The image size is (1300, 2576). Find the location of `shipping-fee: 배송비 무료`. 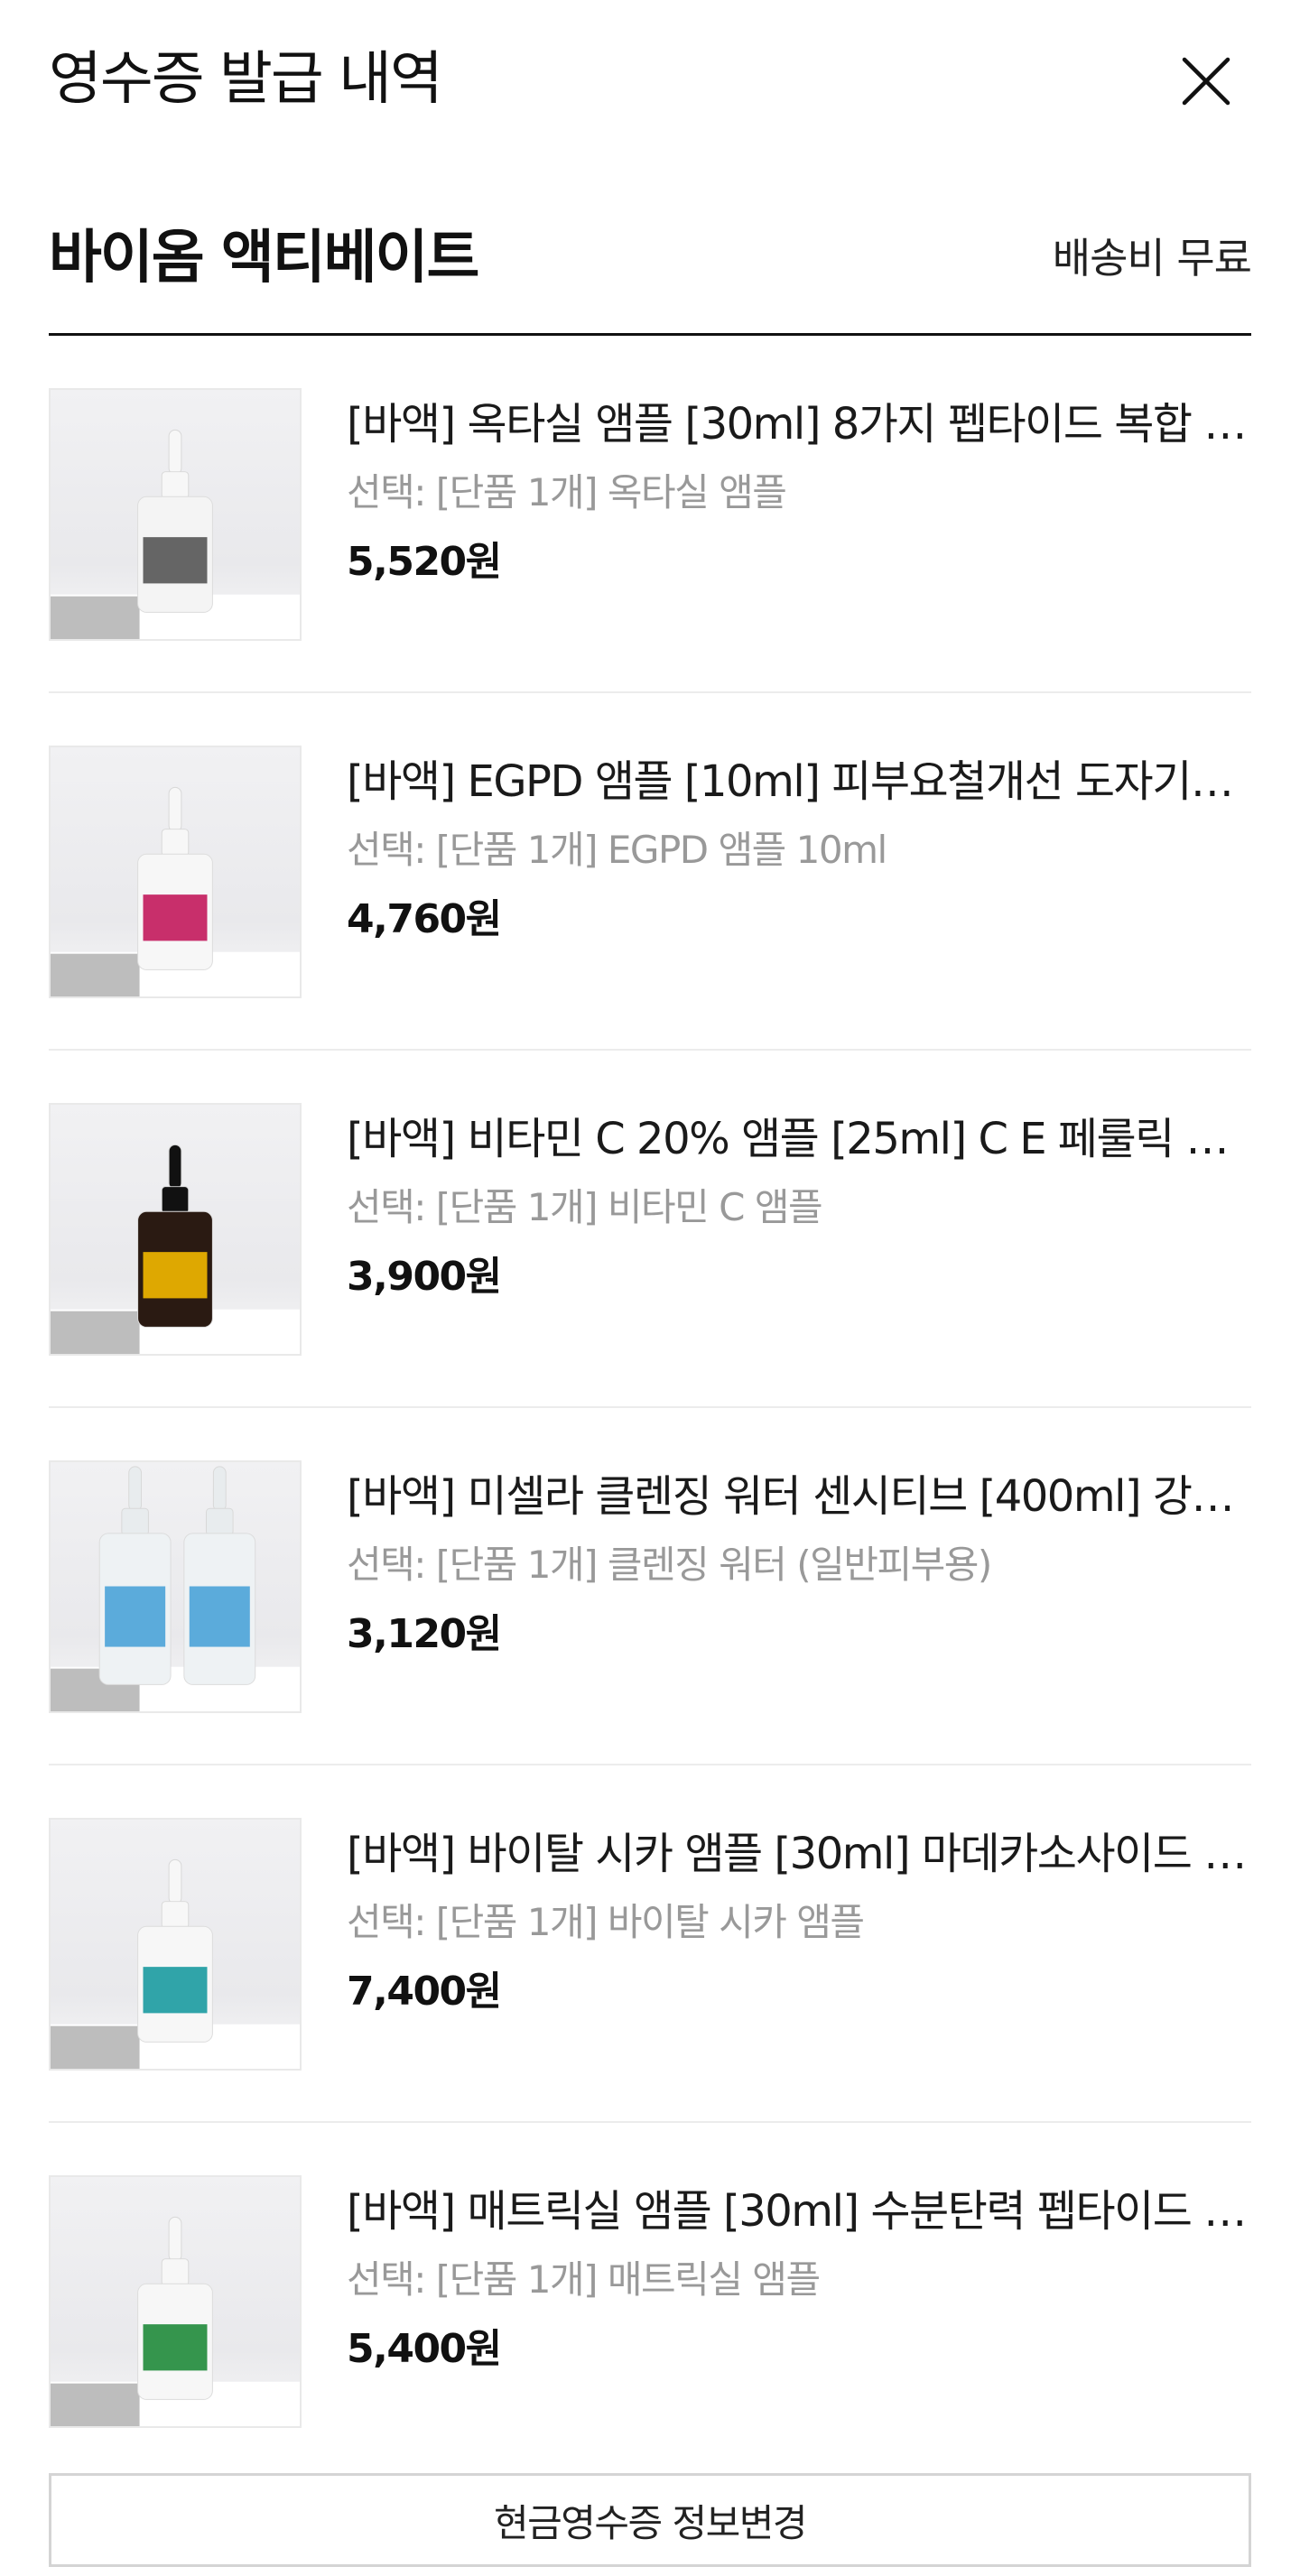

shipping-fee: 배송비 무료 is located at coordinates (1152, 259).